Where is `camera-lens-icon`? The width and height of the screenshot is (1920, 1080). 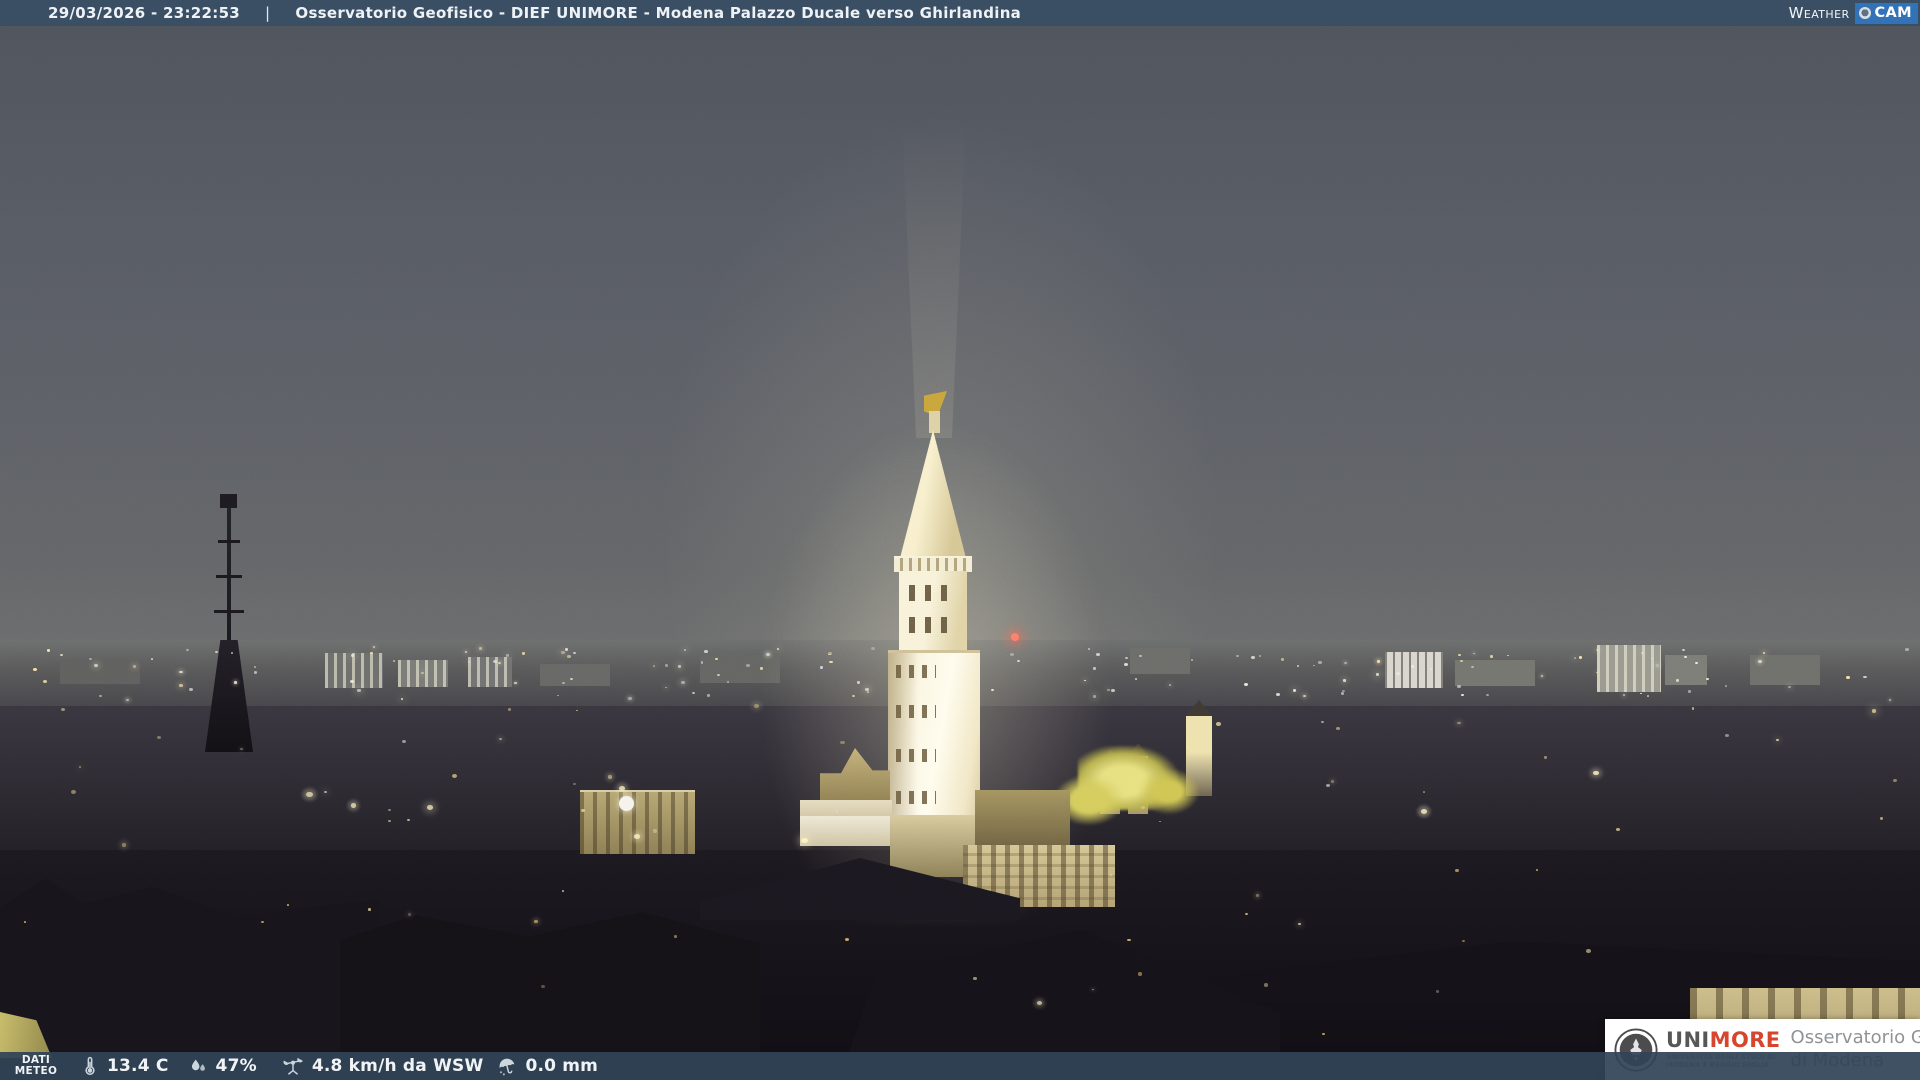 camera-lens-icon is located at coordinates (1864, 13).